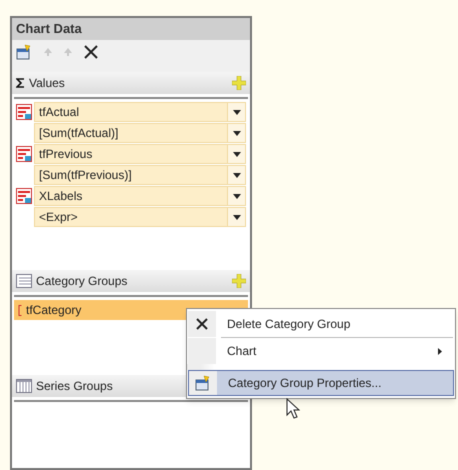 This screenshot has height=470, width=458. I want to click on list-icon, so click(24, 281).